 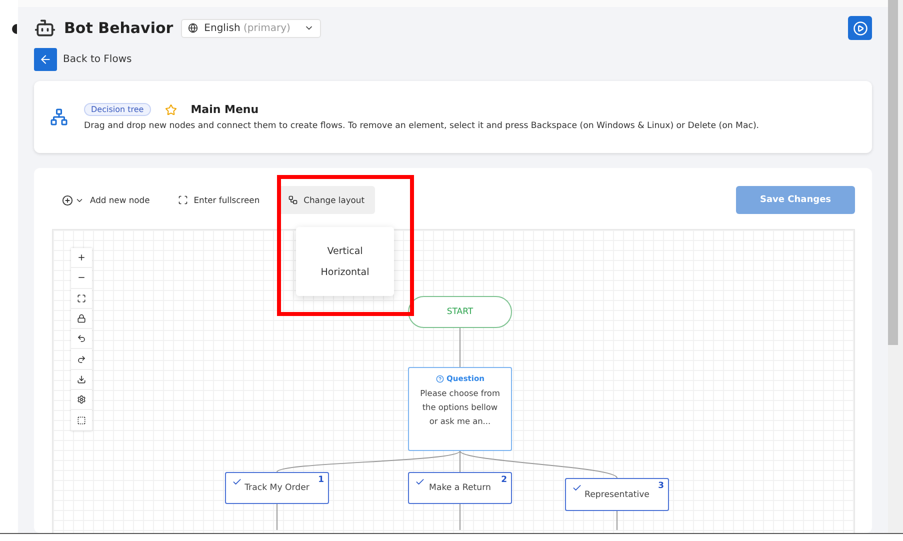 I want to click on play-icon, so click(x=860, y=28).